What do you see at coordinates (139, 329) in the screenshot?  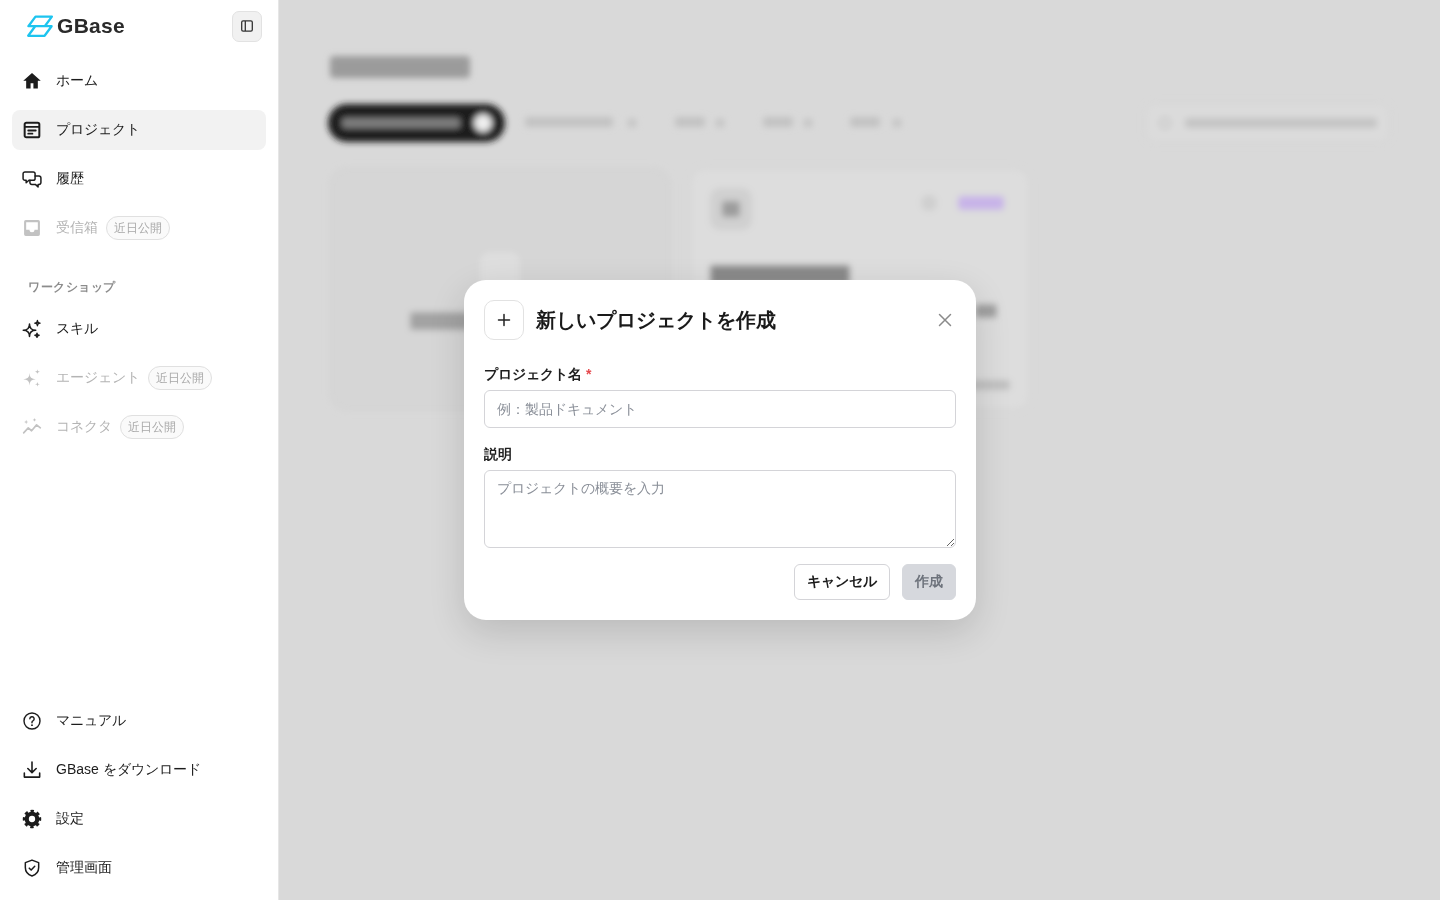 I see `nav-item: スキル` at bounding box center [139, 329].